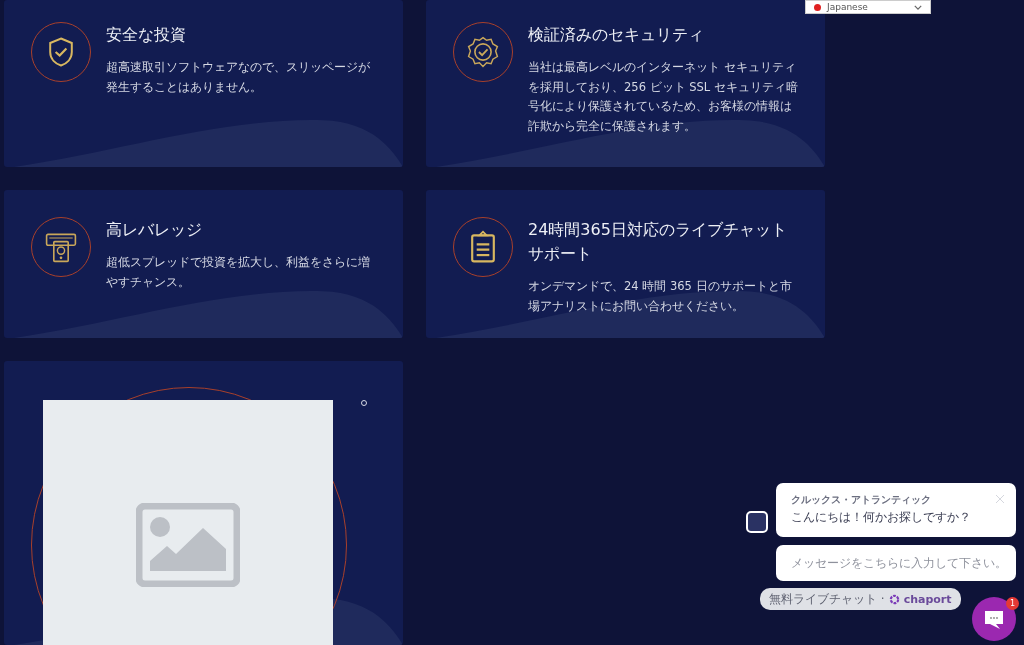  Describe the element at coordinates (154, 230) in the screenshot. I see `feature-title: 高レバレッジ` at that location.